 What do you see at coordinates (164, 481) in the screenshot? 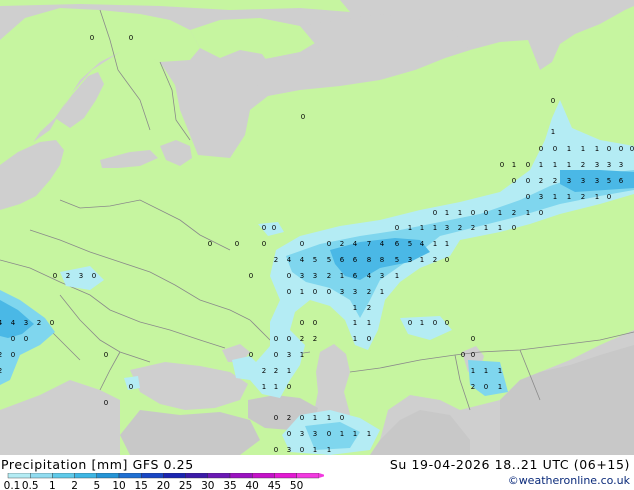
I see `precip-color-scale: 0.1 0.5 1 2 5 10 15 20 25 30 35 40 45 50` at bounding box center [164, 481].